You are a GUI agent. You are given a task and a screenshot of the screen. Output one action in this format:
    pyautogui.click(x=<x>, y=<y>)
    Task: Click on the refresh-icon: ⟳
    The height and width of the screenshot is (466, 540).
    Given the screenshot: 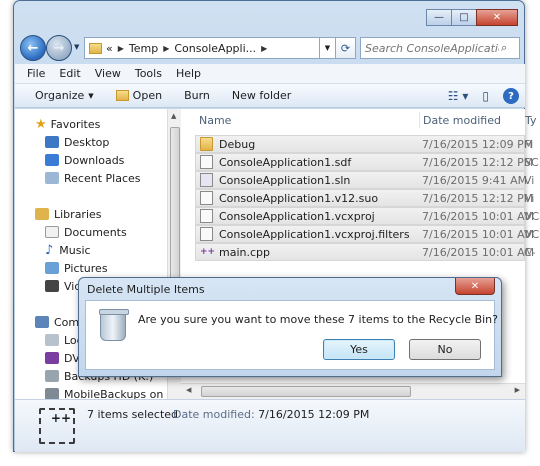 What is the action you would take?
    pyautogui.click(x=345, y=48)
    